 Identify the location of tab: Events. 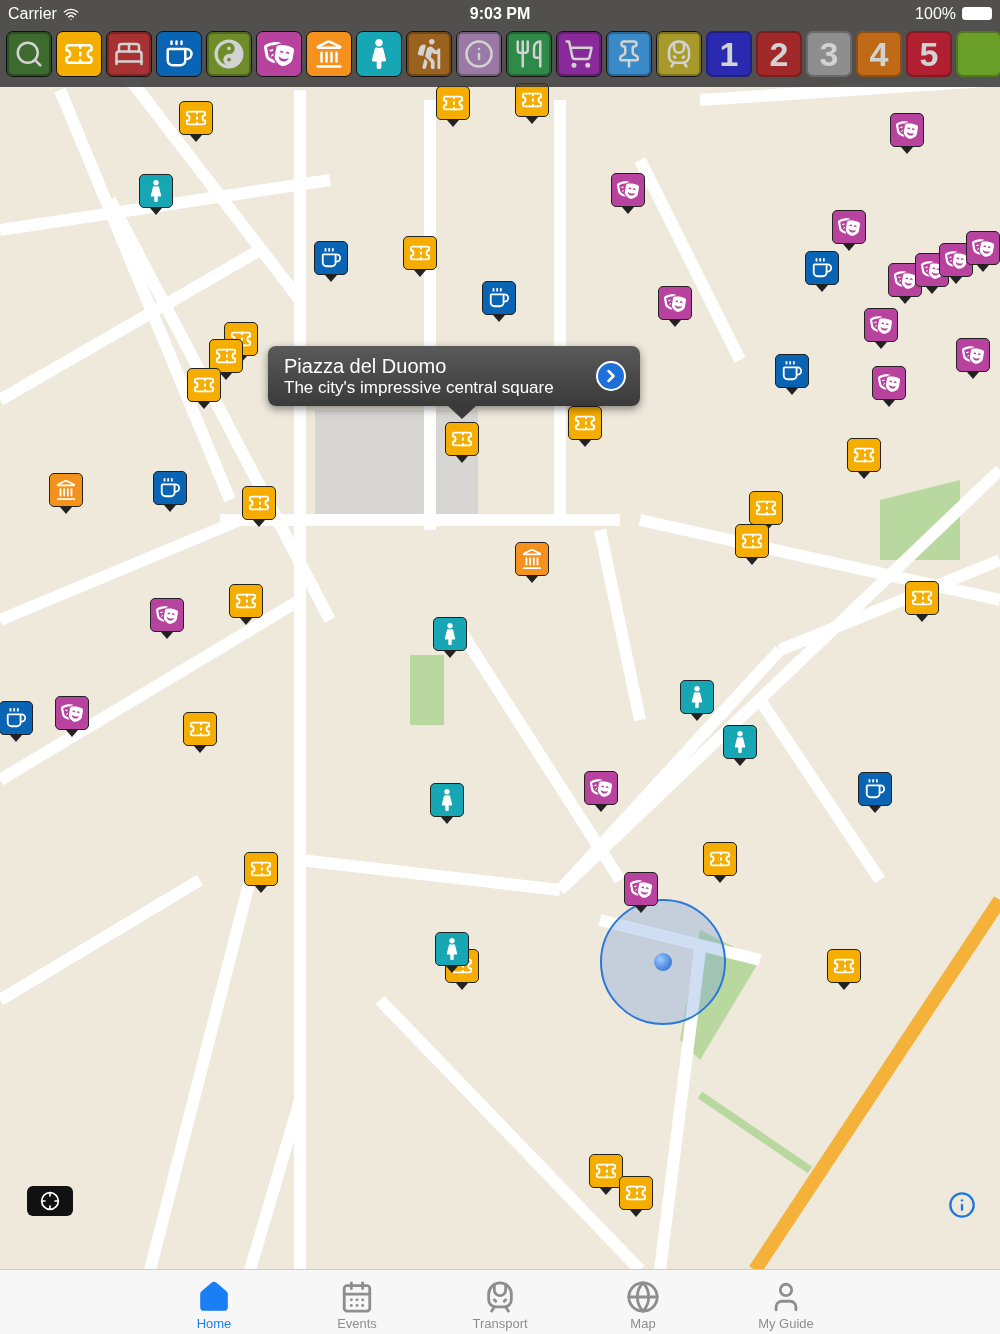
(357, 1302).